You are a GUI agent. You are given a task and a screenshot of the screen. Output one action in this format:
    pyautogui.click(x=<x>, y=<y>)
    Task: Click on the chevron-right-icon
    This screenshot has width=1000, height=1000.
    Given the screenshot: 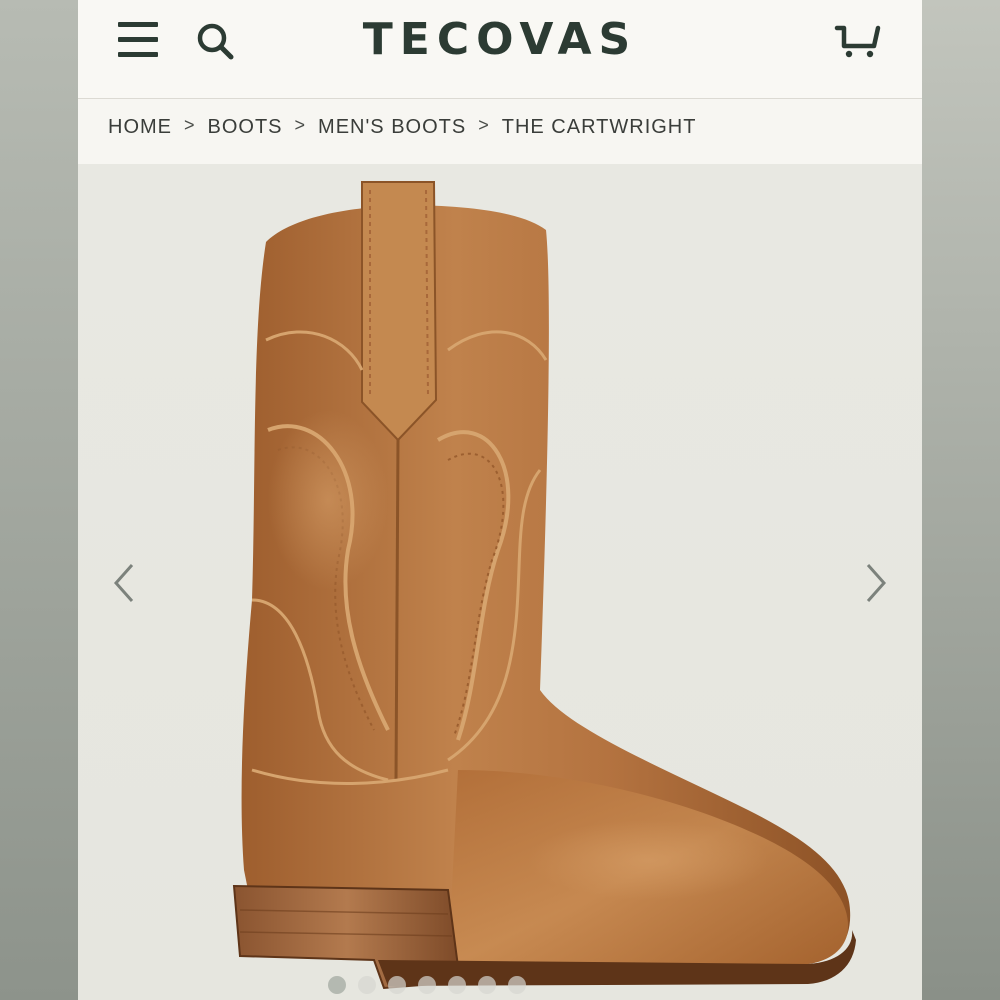 What is the action you would take?
    pyautogui.click(x=876, y=583)
    